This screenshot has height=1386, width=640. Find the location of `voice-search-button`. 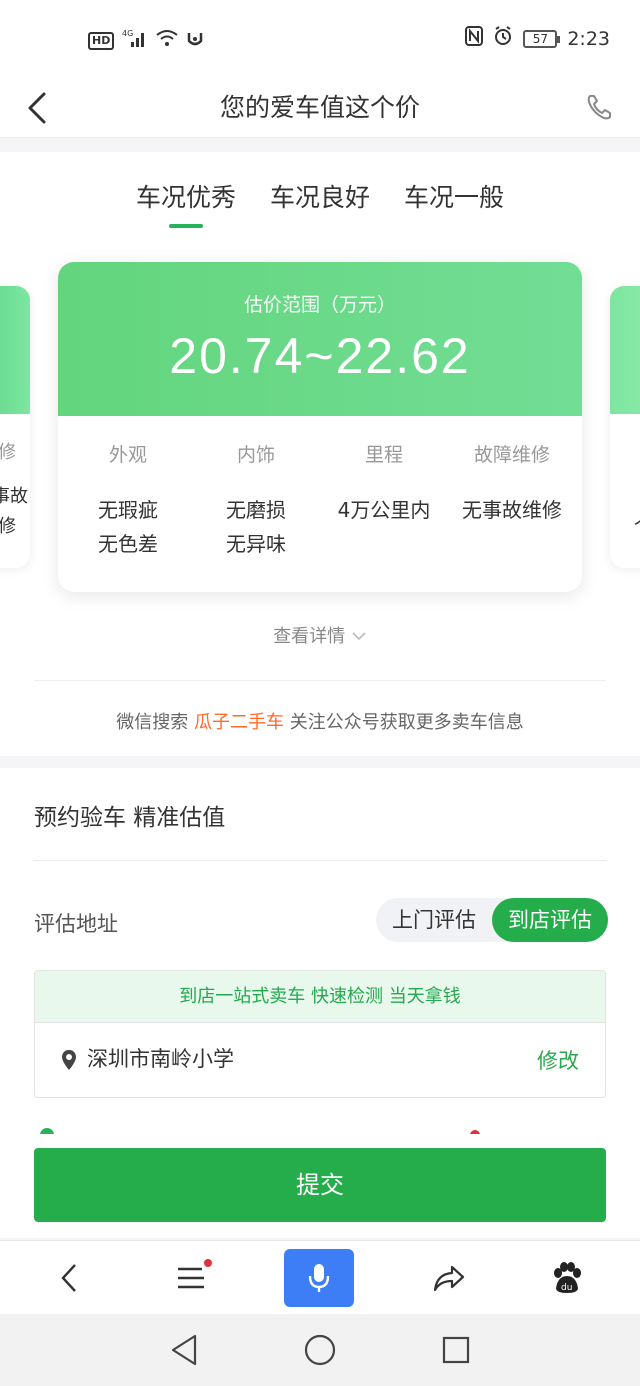

voice-search-button is located at coordinates (319, 1278).